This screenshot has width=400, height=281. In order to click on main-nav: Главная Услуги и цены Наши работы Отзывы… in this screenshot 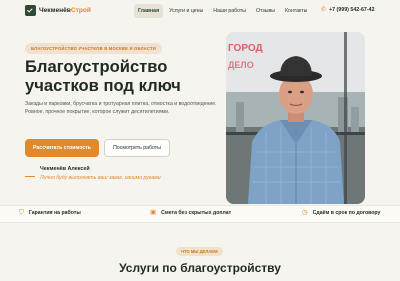, I will do `click(222, 11)`.